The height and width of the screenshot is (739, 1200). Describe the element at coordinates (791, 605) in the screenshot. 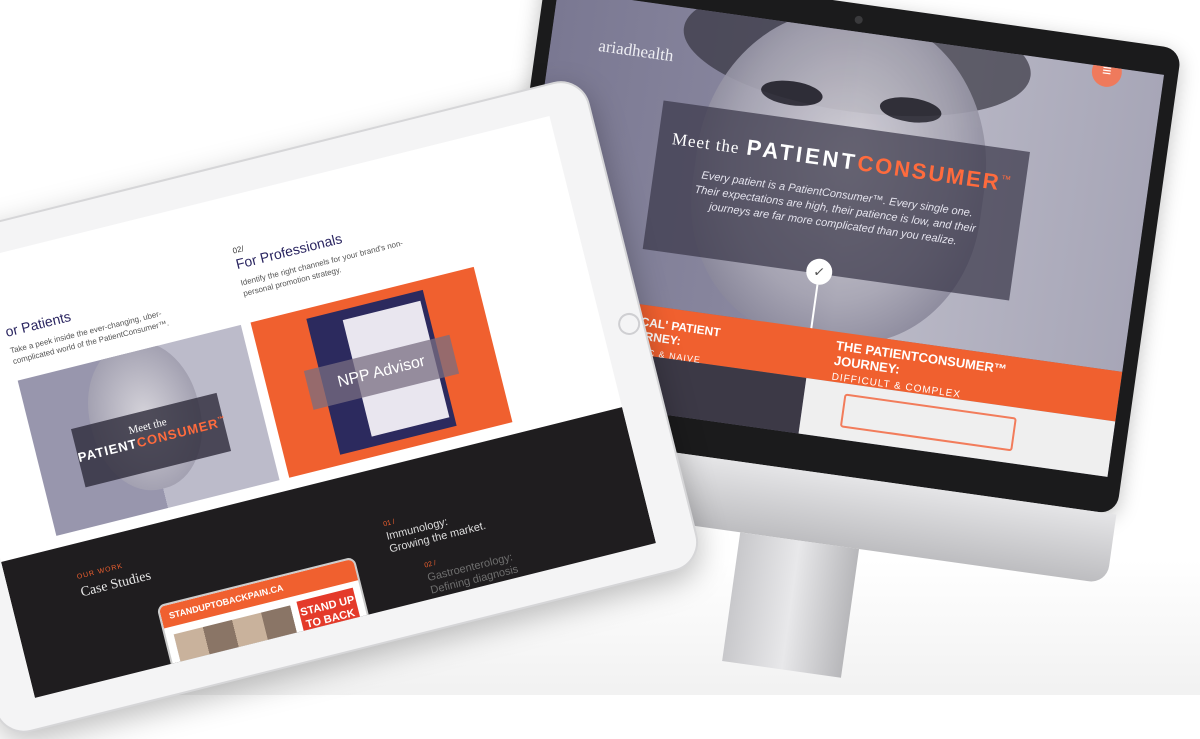

I see `imac-stand` at that location.